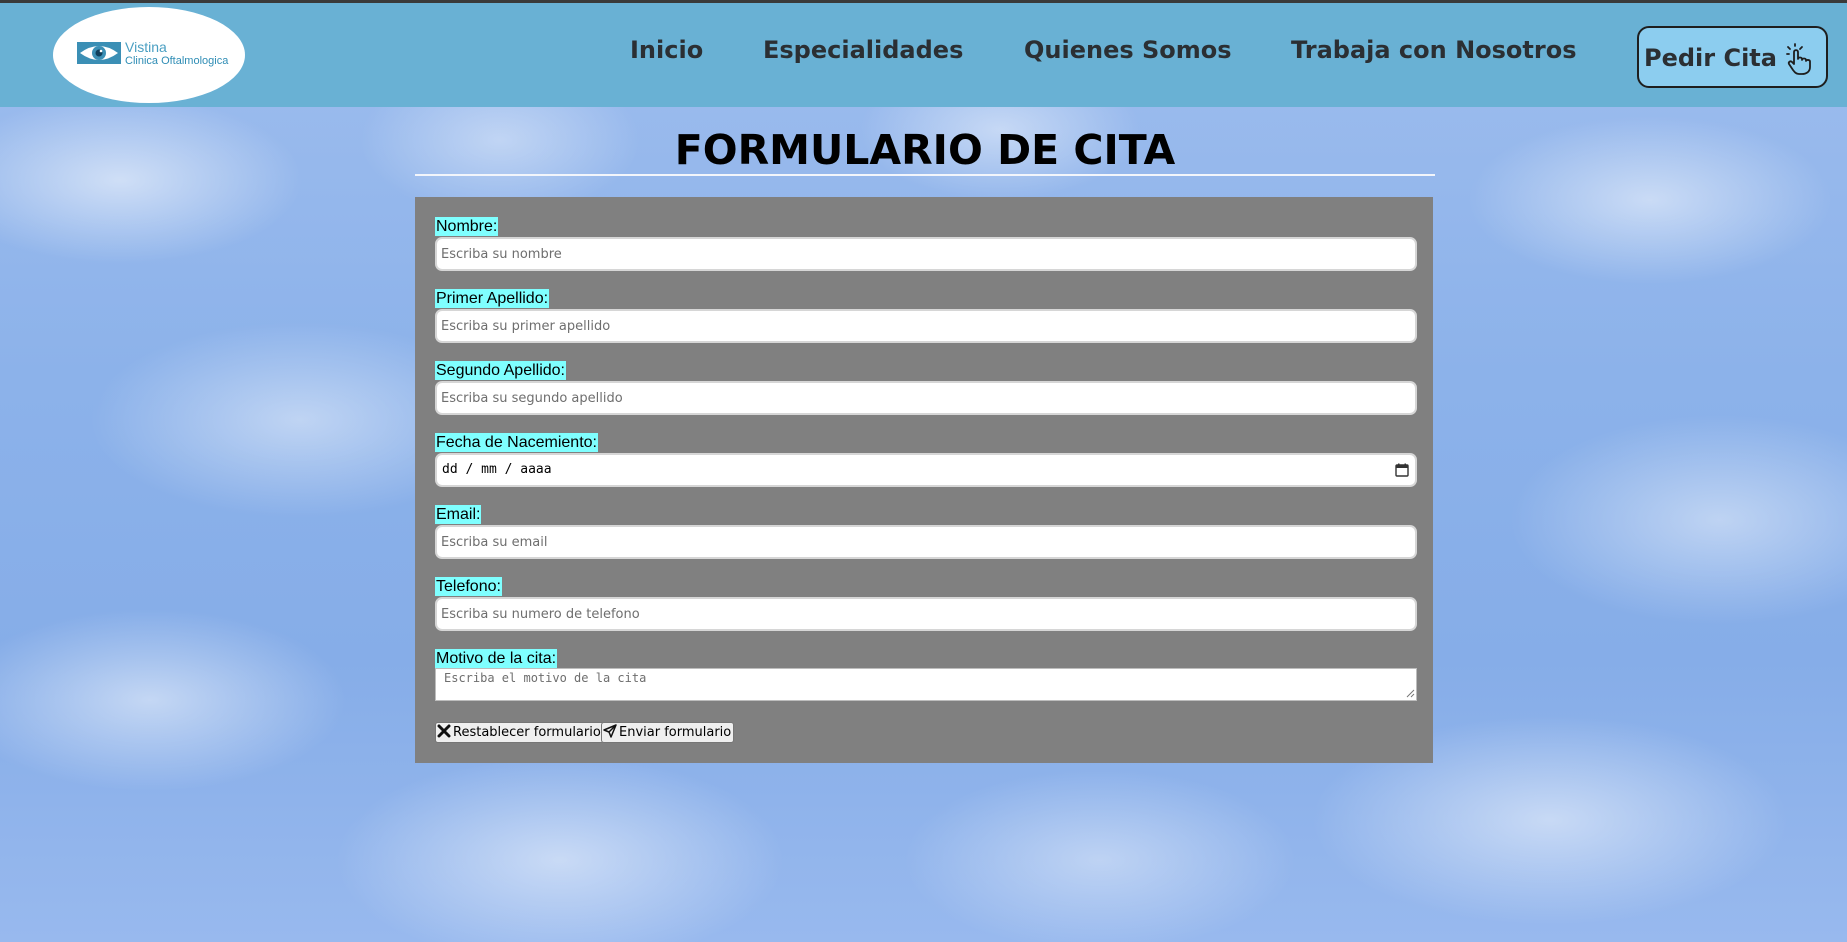  What do you see at coordinates (500, 370) in the screenshot?
I see `segundo-apellido-label: Segundo Apellido:` at bounding box center [500, 370].